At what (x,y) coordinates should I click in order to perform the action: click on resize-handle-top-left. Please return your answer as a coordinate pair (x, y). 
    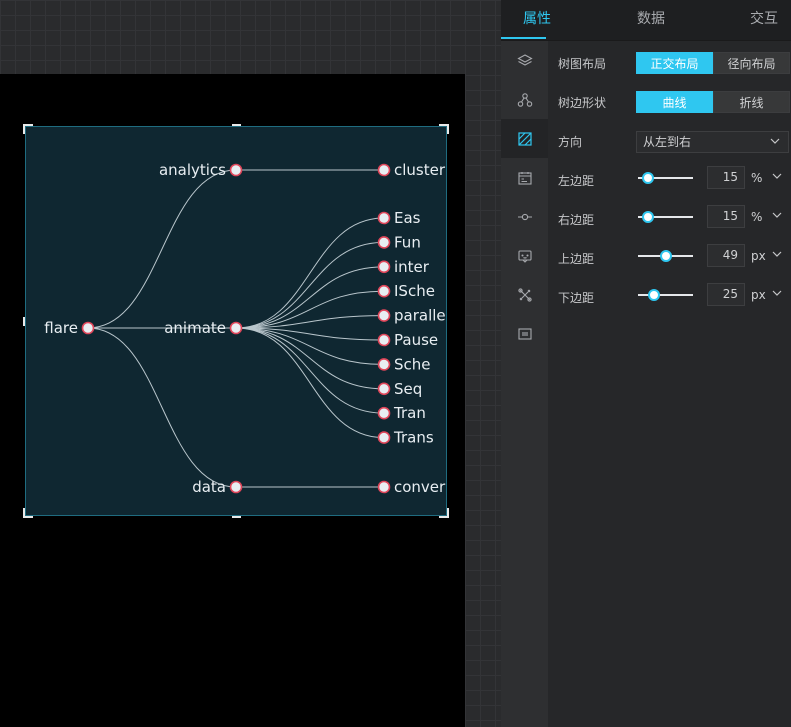
    Looking at the image, I should click on (28, 129).